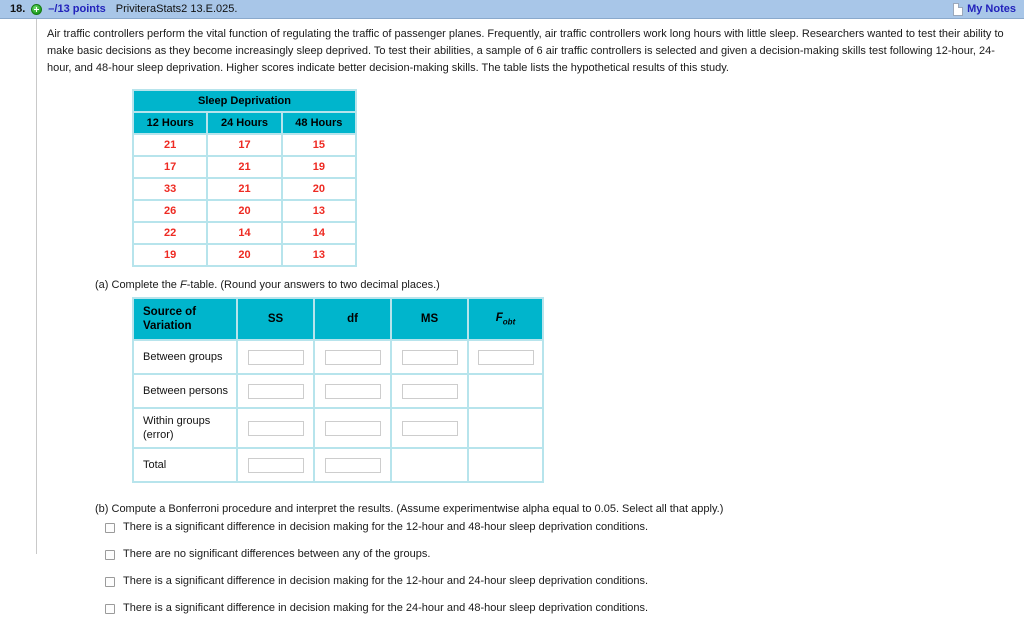  What do you see at coordinates (183, 285) in the screenshot?
I see `part-a-label-italic: F` at bounding box center [183, 285].